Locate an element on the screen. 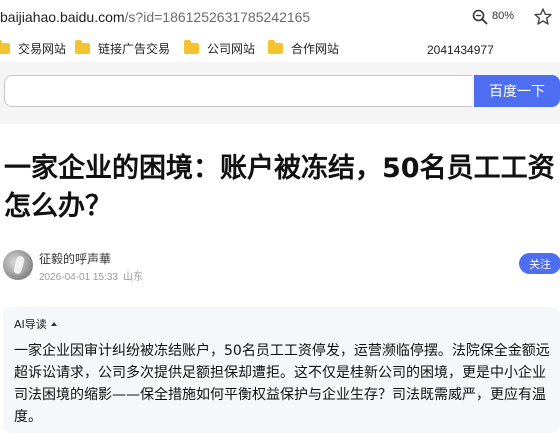  bookmark-item: 合作网站 is located at coordinates (304, 47).